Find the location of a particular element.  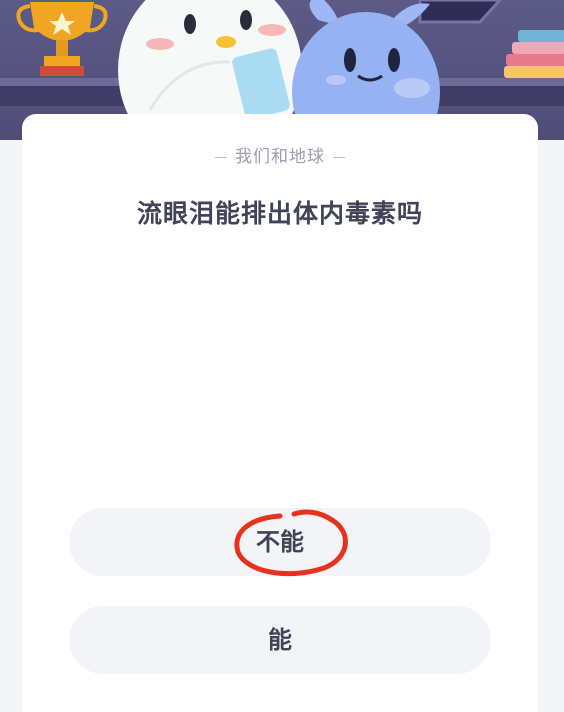

books-icon is located at coordinates (534, 54).